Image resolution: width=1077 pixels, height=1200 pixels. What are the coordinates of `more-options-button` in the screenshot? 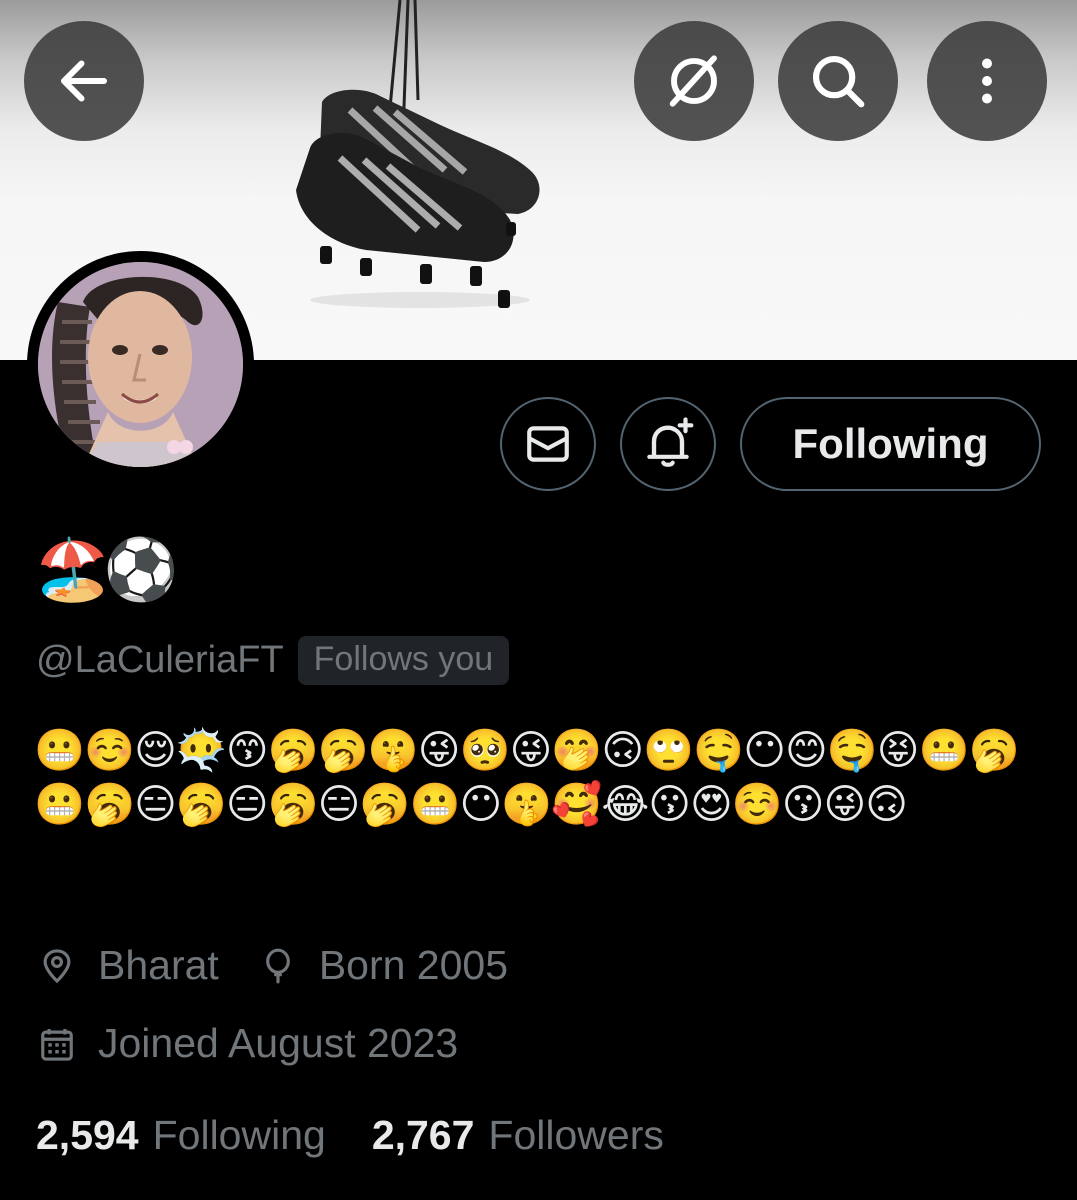 It's located at (987, 81).